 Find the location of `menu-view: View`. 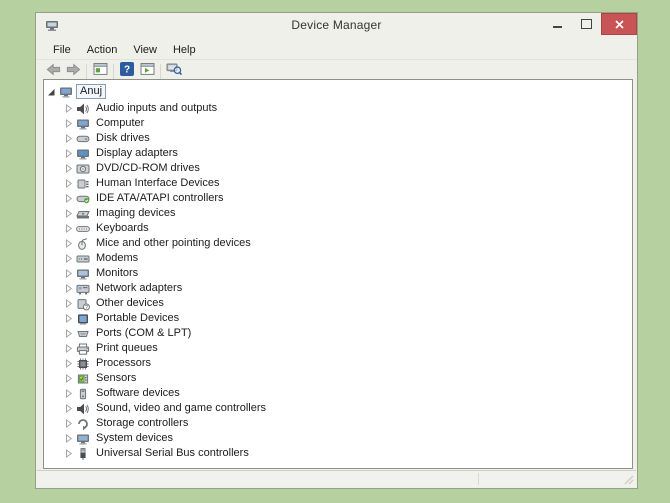

menu-view: View is located at coordinates (145, 50).